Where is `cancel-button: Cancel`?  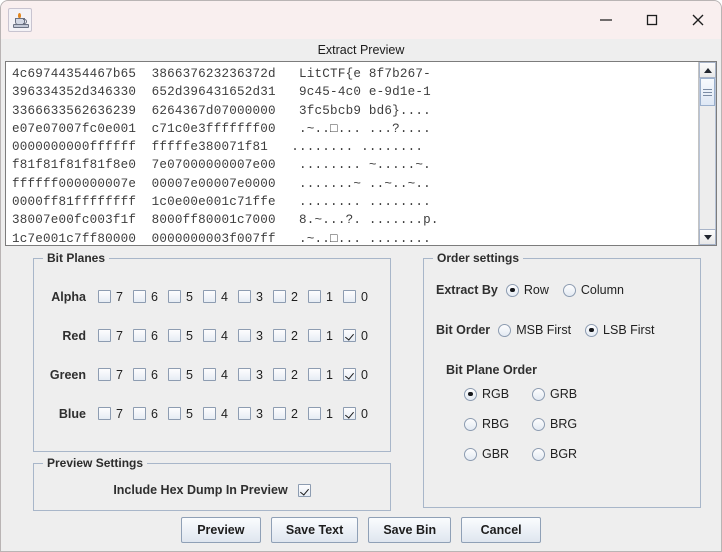
cancel-button: Cancel is located at coordinates (501, 530).